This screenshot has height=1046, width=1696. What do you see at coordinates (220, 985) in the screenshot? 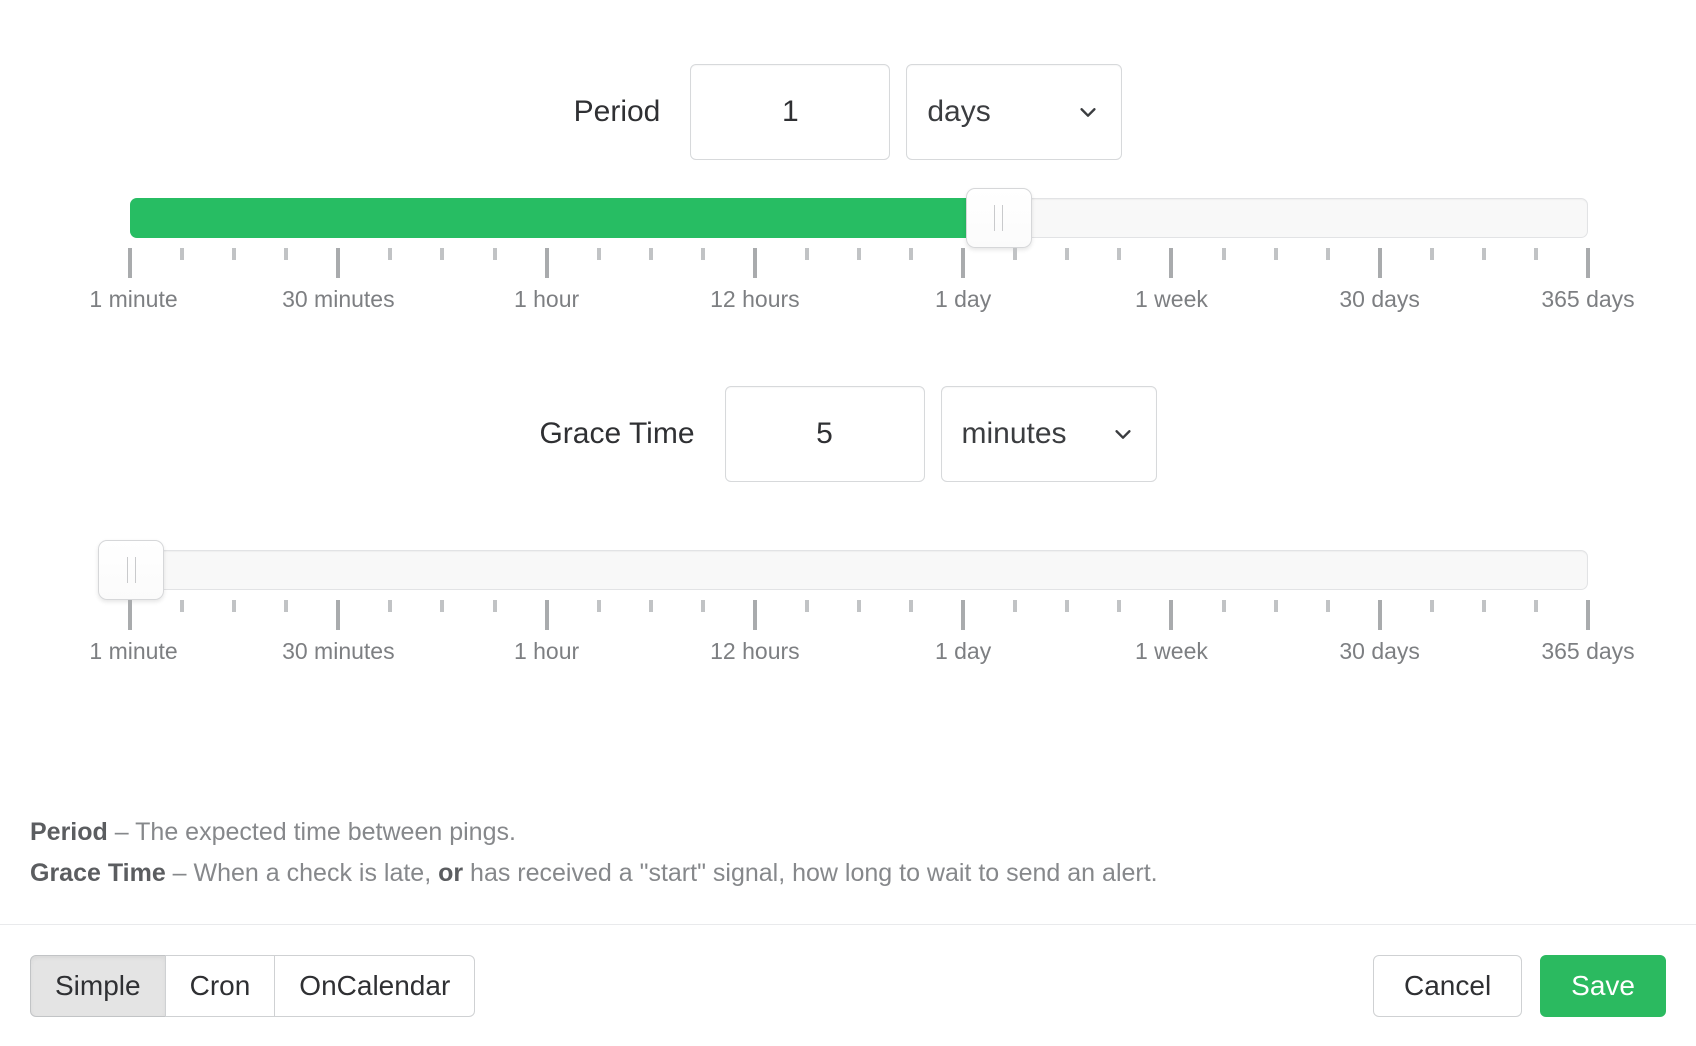
I see `mode-button-cron: Cron` at bounding box center [220, 985].